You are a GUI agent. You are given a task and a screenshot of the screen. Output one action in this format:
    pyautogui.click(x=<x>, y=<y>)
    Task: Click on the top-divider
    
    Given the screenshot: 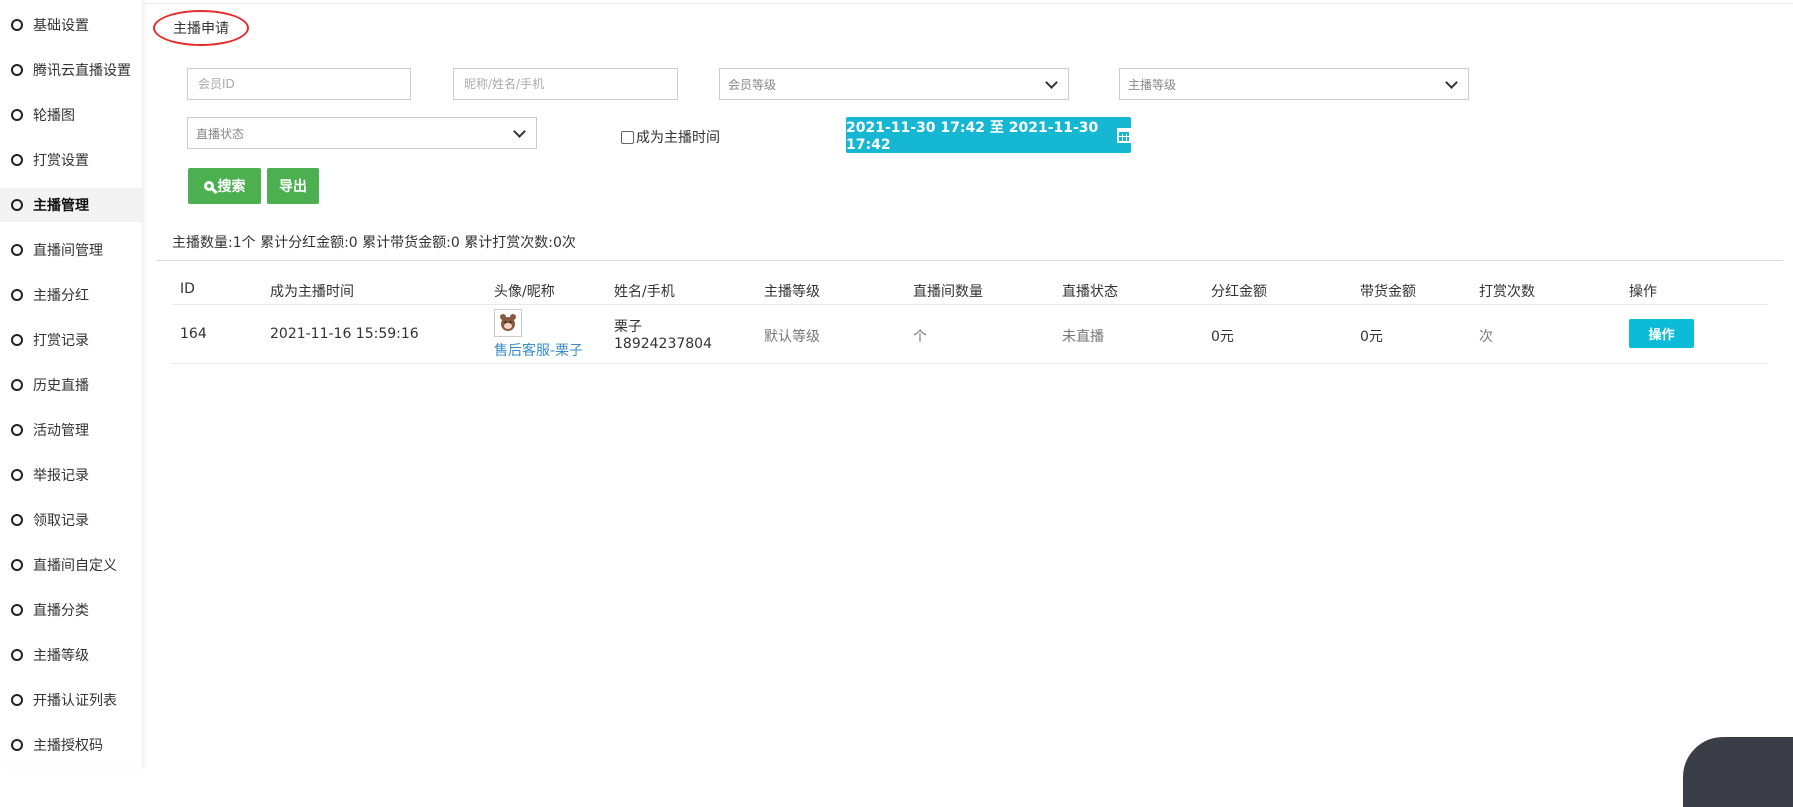 What is the action you would take?
    pyautogui.click(x=967, y=3)
    